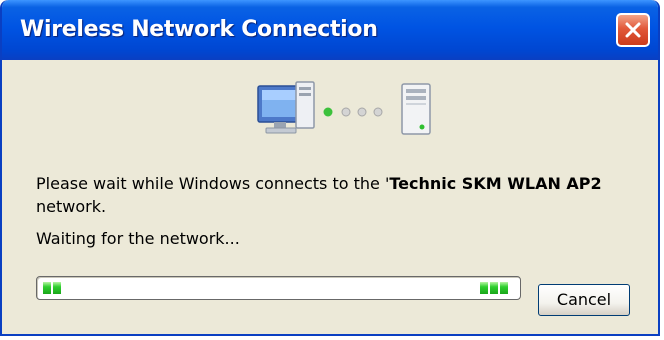 The image size is (664, 340). I want to click on close-icon, so click(633, 30).